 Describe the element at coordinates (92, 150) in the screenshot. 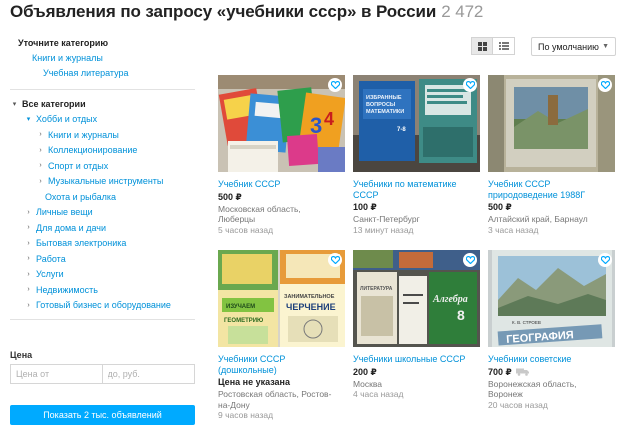

I see `category-label: Коллекционирование` at that location.